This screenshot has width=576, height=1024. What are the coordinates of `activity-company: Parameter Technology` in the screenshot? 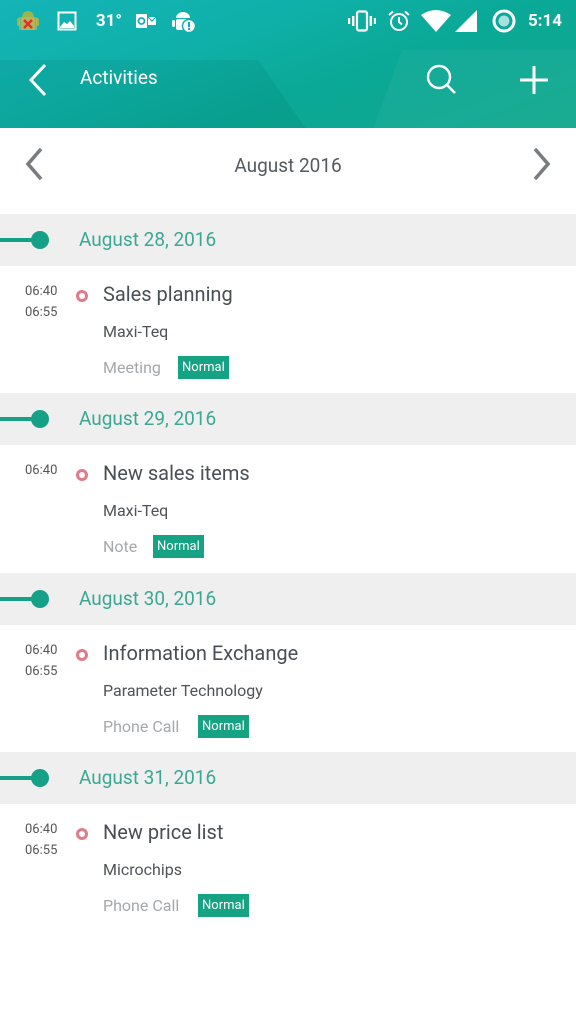 It's located at (183, 690).